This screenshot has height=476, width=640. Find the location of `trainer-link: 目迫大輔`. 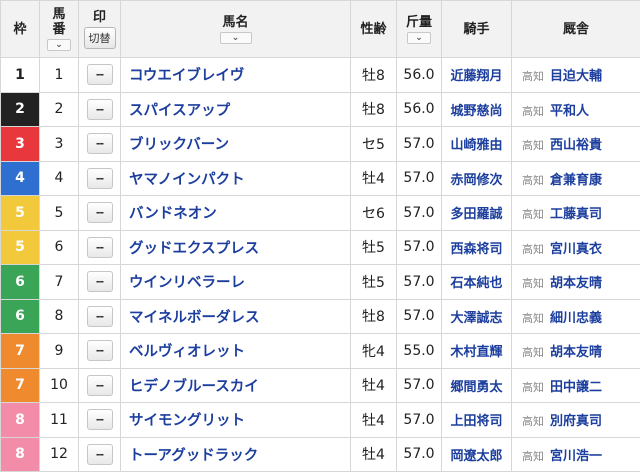

trainer-link: 目迫大輔 is located at coordinates (576, 76).